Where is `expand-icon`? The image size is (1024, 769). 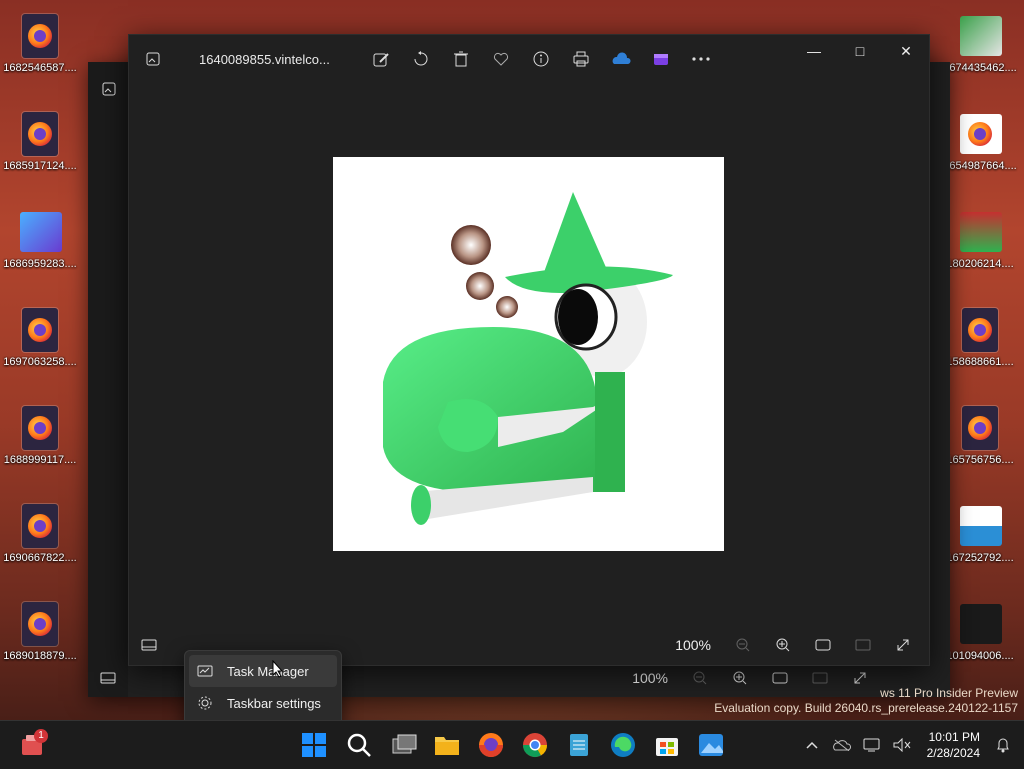
expand-icon is located at coordinates (903, 645).